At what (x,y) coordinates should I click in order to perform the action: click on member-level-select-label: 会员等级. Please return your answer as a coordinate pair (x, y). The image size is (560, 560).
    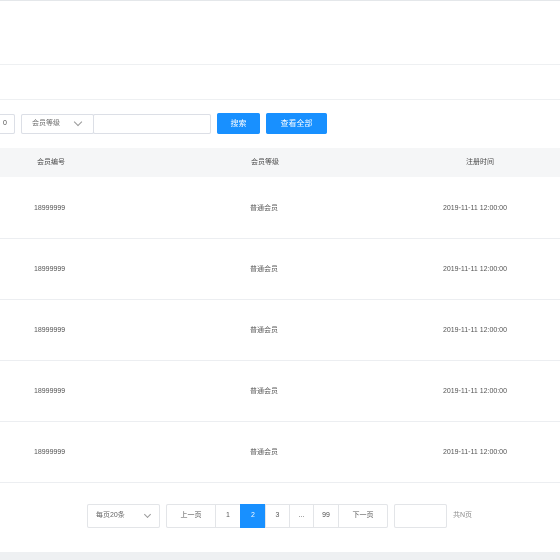
    Looking at the image, I should click on (46, 123).